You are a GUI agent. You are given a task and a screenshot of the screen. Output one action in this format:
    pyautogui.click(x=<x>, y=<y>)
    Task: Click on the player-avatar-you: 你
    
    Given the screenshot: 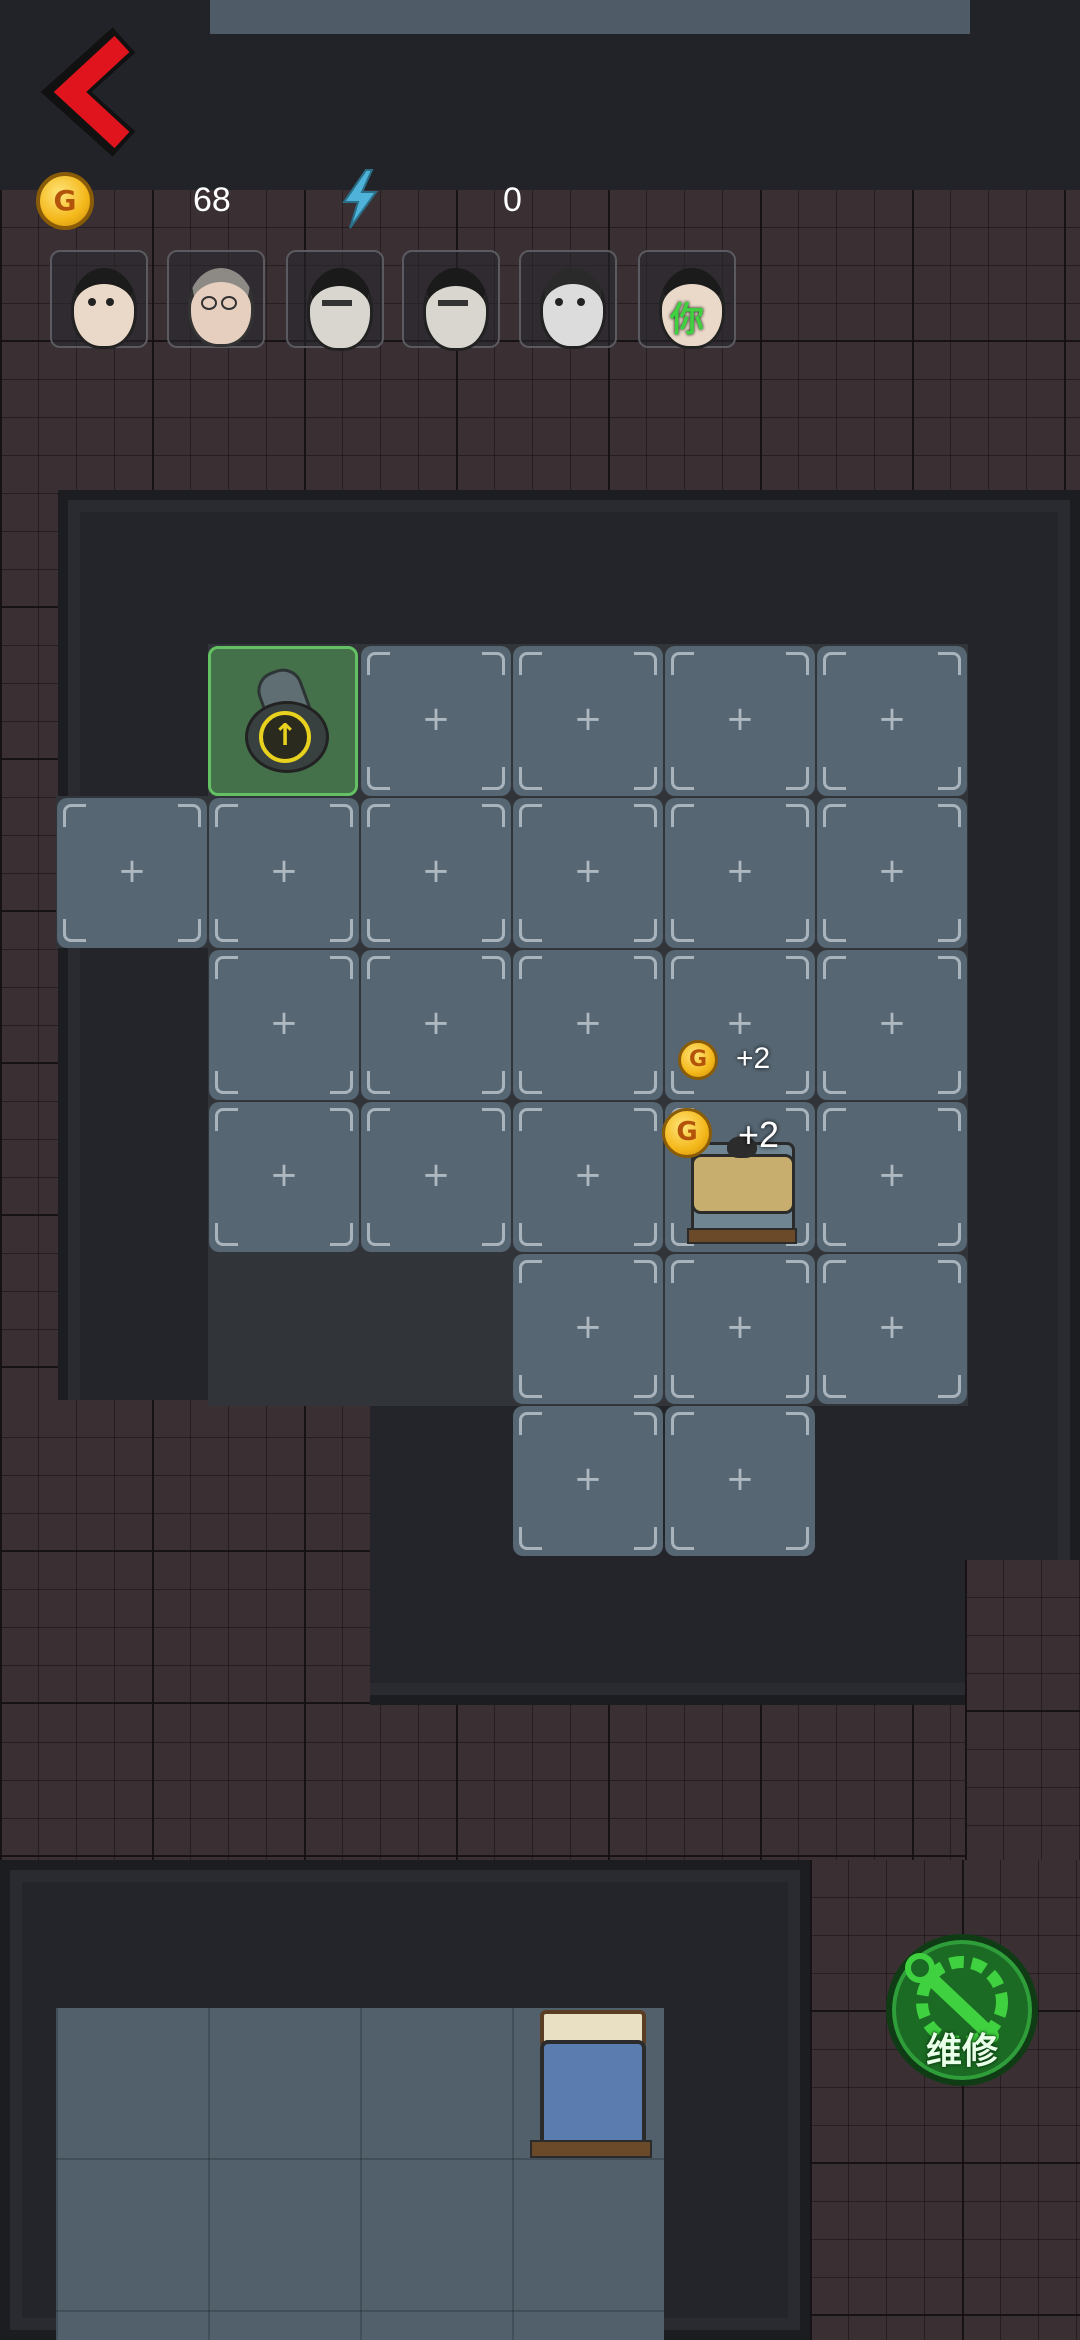 What is the action you would take?
    pyautogui.click(x=687, y=299)
    